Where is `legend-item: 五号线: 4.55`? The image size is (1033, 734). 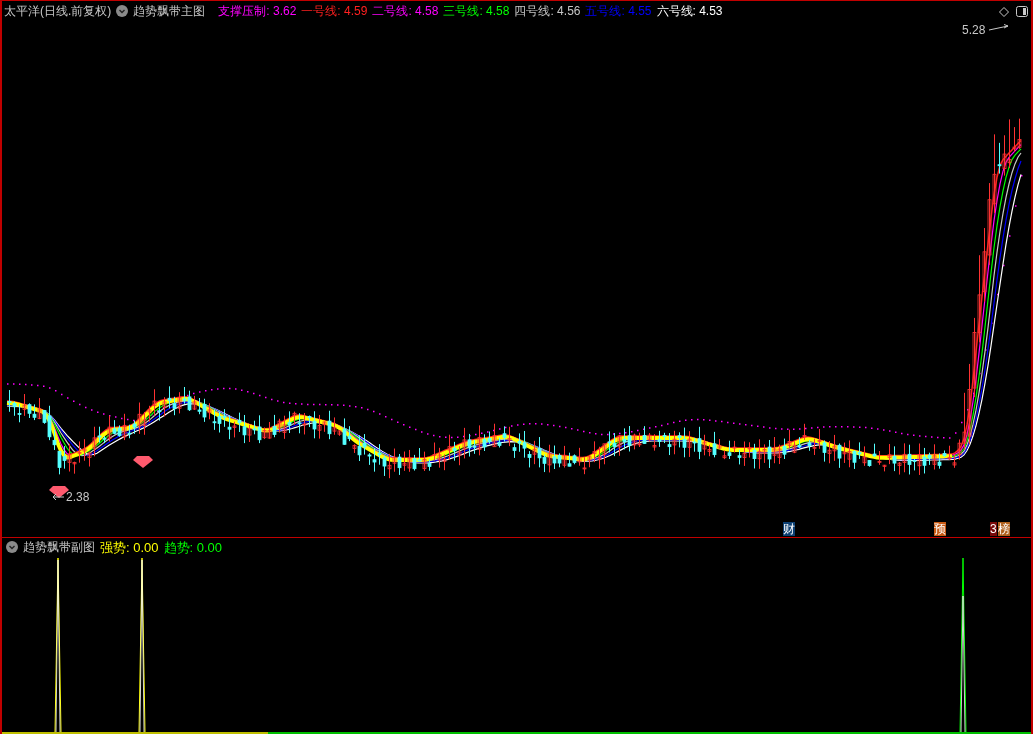 legend-item: 五号线: 4.55 is located at coordinates (618, 11).